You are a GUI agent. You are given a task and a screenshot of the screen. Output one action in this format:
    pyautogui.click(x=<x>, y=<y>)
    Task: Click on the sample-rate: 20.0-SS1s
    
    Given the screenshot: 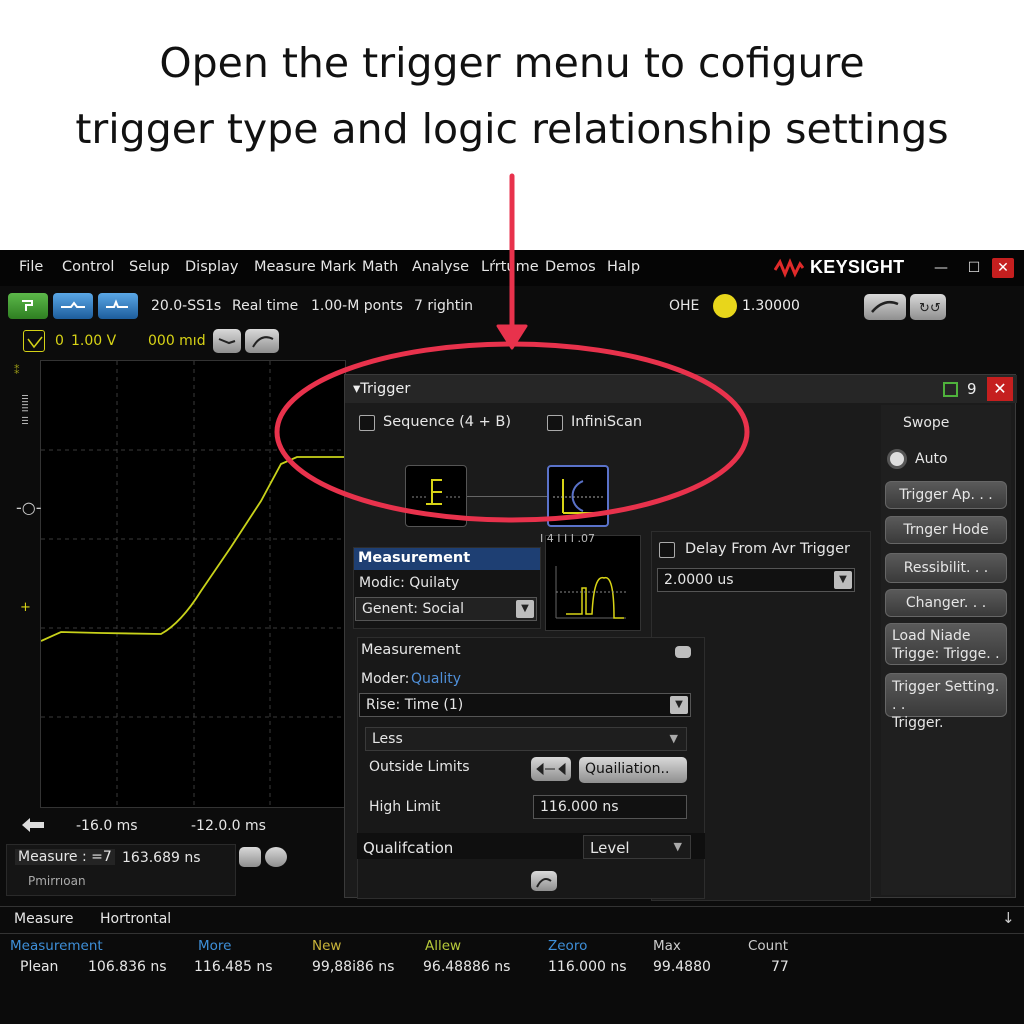 What is the action you would take?
    pyautogui.click(x=186, y=306)
    